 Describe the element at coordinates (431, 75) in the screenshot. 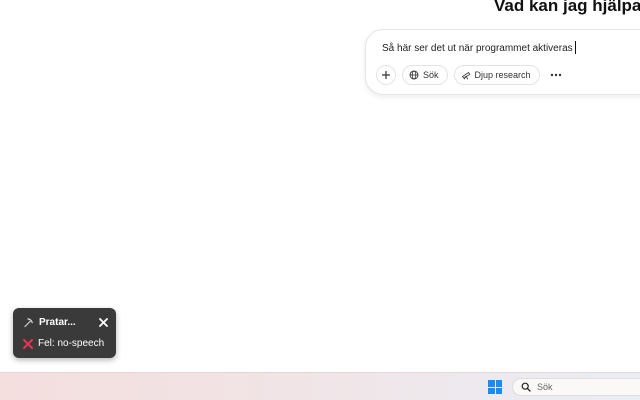

I see `search-button-label: Sök` at that location.